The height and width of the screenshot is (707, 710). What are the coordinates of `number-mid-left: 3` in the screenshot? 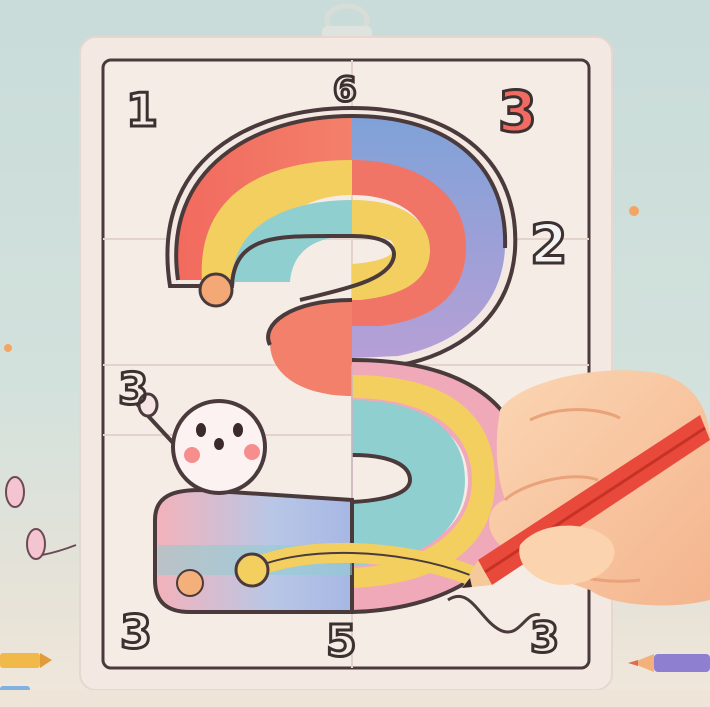 It's located at (133, 389).